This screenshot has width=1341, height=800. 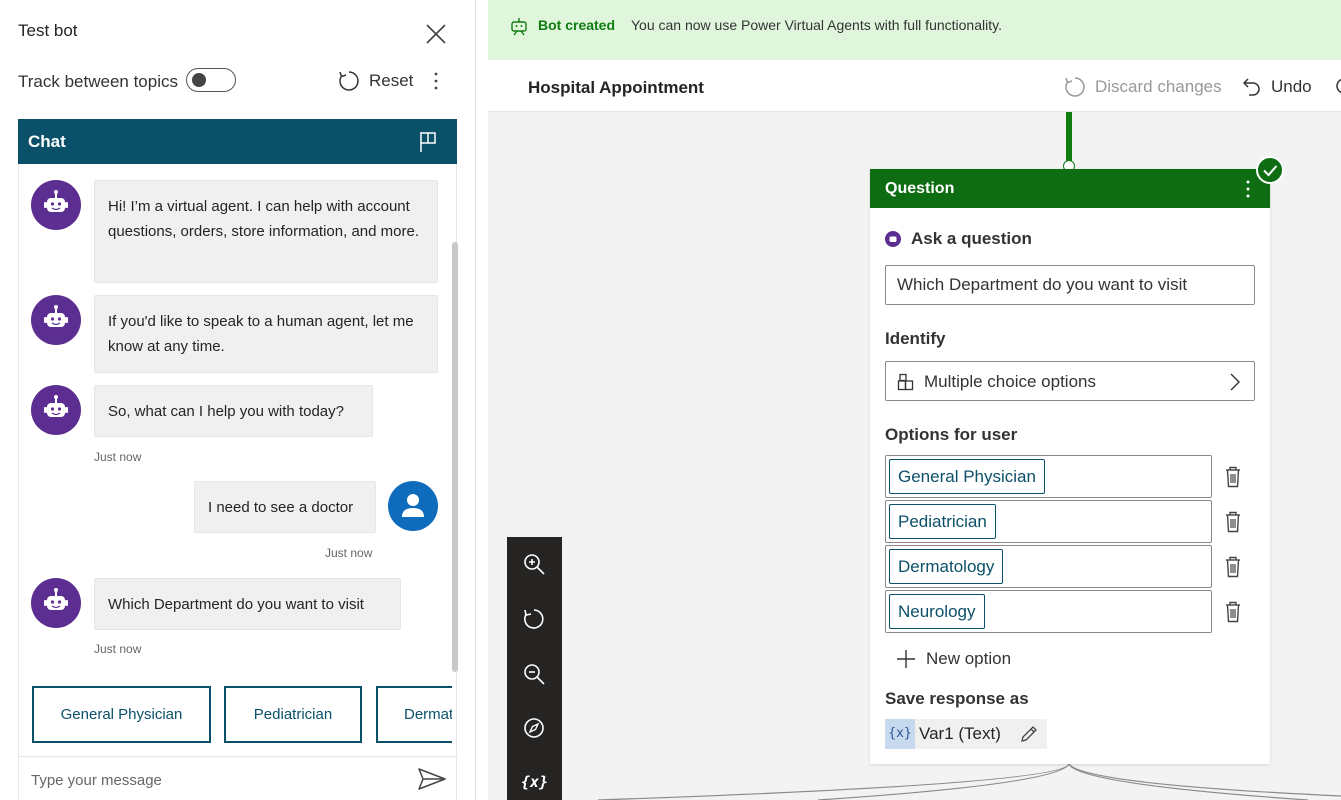 I want to click on chevron-right-icon, so click(x=1235, y=382).